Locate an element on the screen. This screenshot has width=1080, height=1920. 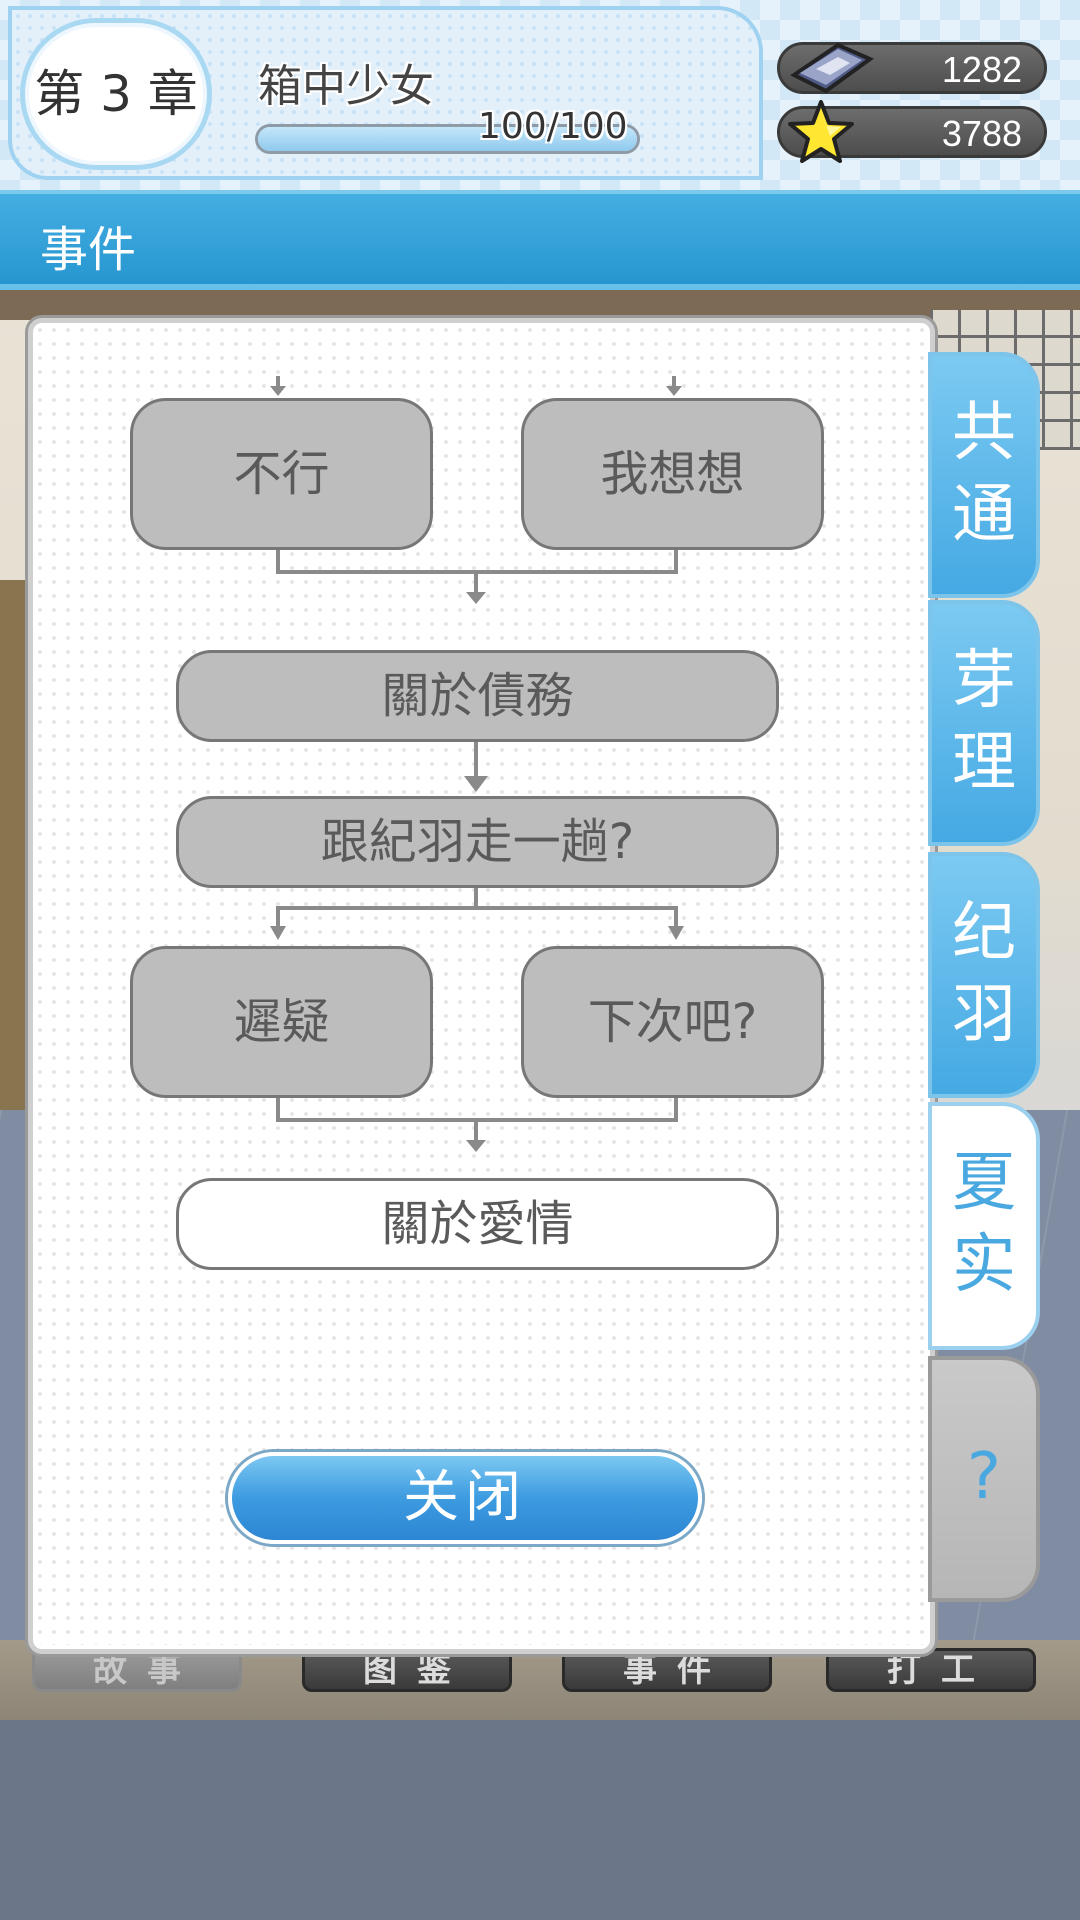
flow-node-think: 我想想 is located at coordinates (672, 474).